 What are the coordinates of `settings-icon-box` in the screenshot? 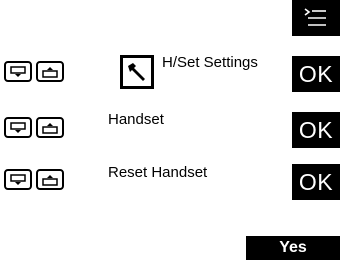 It's located at (137, 72).